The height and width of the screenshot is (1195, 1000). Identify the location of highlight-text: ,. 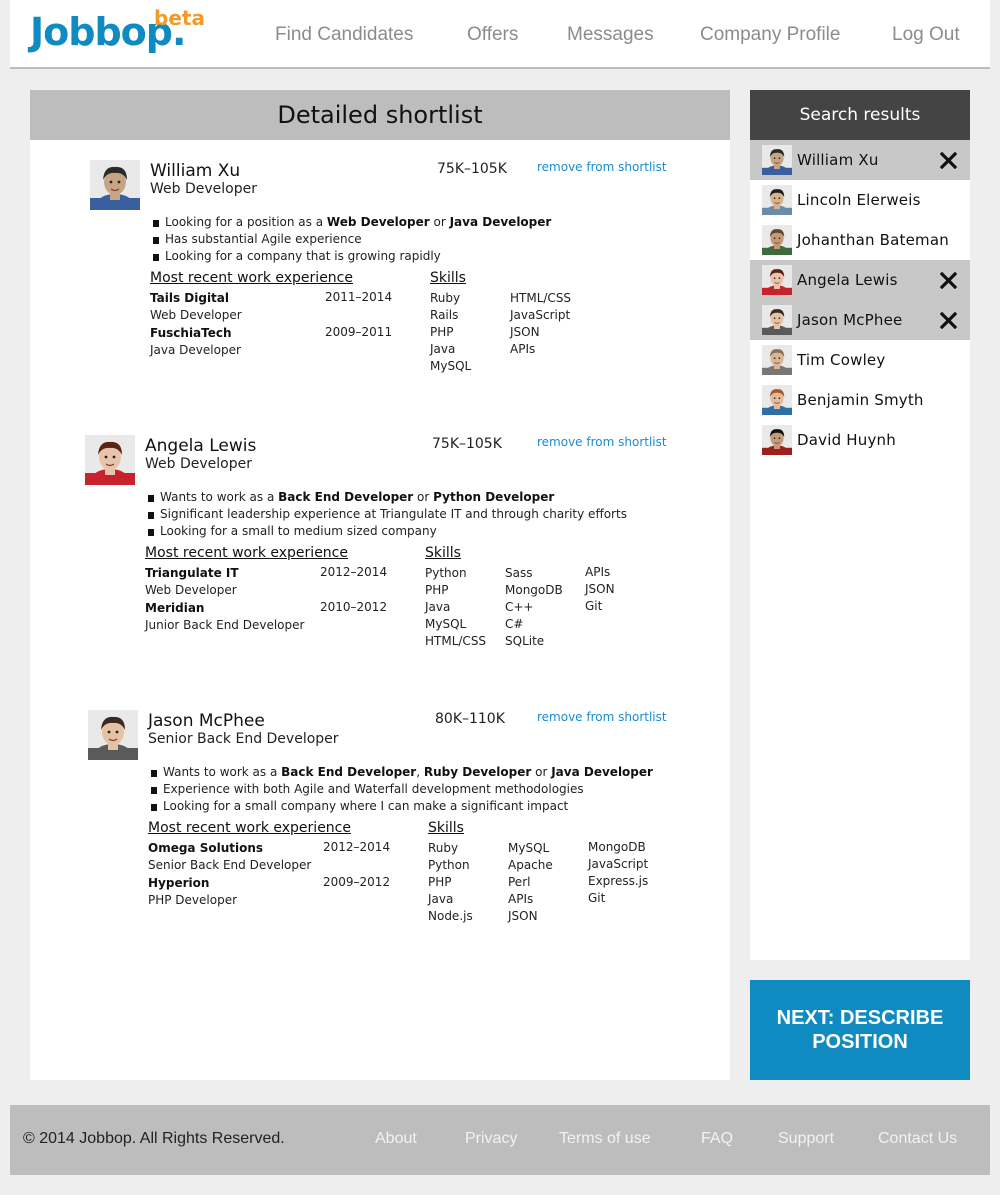
(420, 772).